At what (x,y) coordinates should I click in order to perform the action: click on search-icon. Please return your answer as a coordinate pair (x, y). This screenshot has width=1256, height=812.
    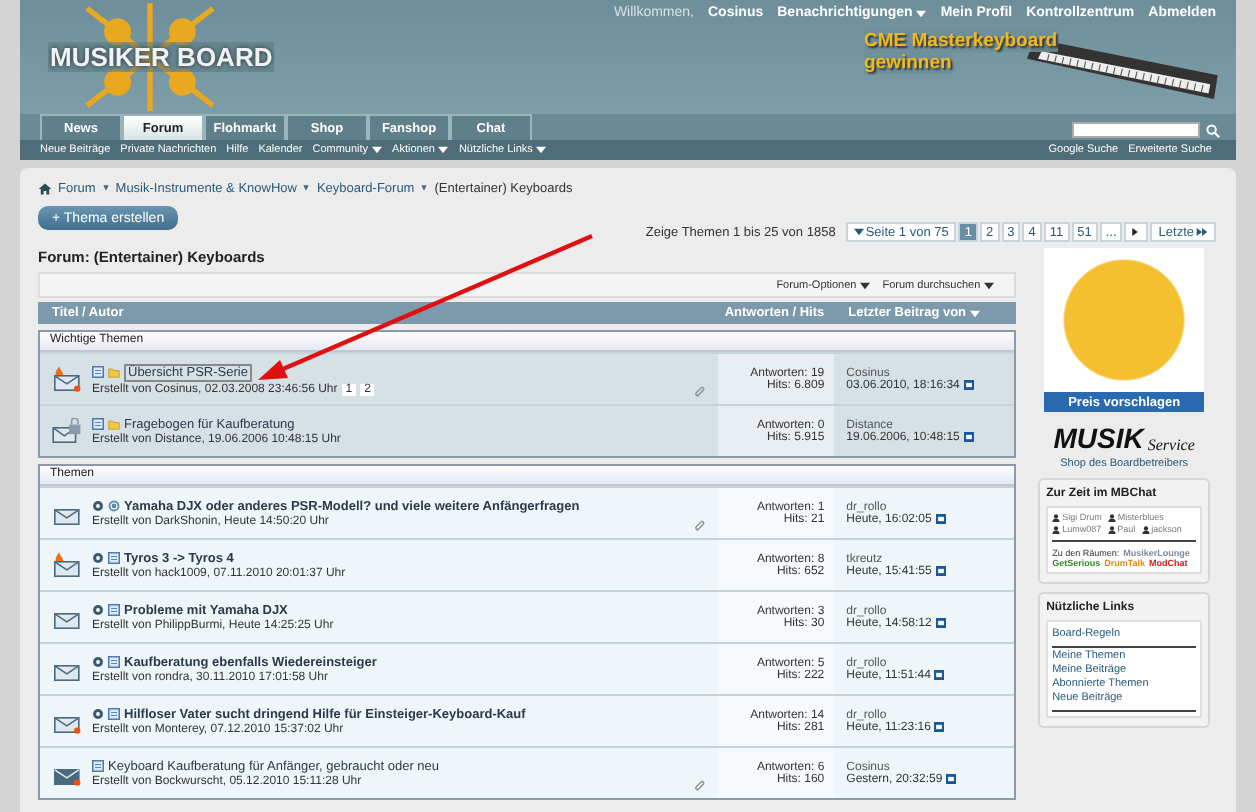
    Looking at the image, I should click on (1213, 130).